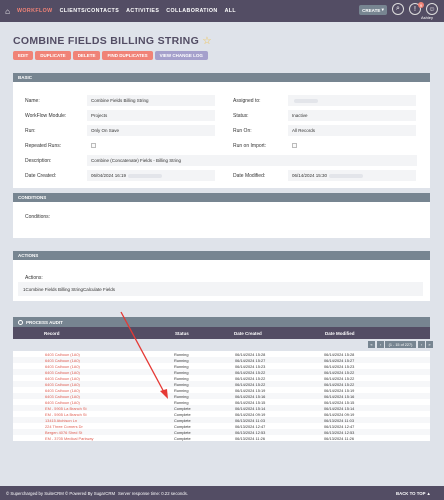  What do you see at coordinates (249, 176) in the screenshot?
I see `date-modified-label: Date Modified:` at bounding box center [249, 176].